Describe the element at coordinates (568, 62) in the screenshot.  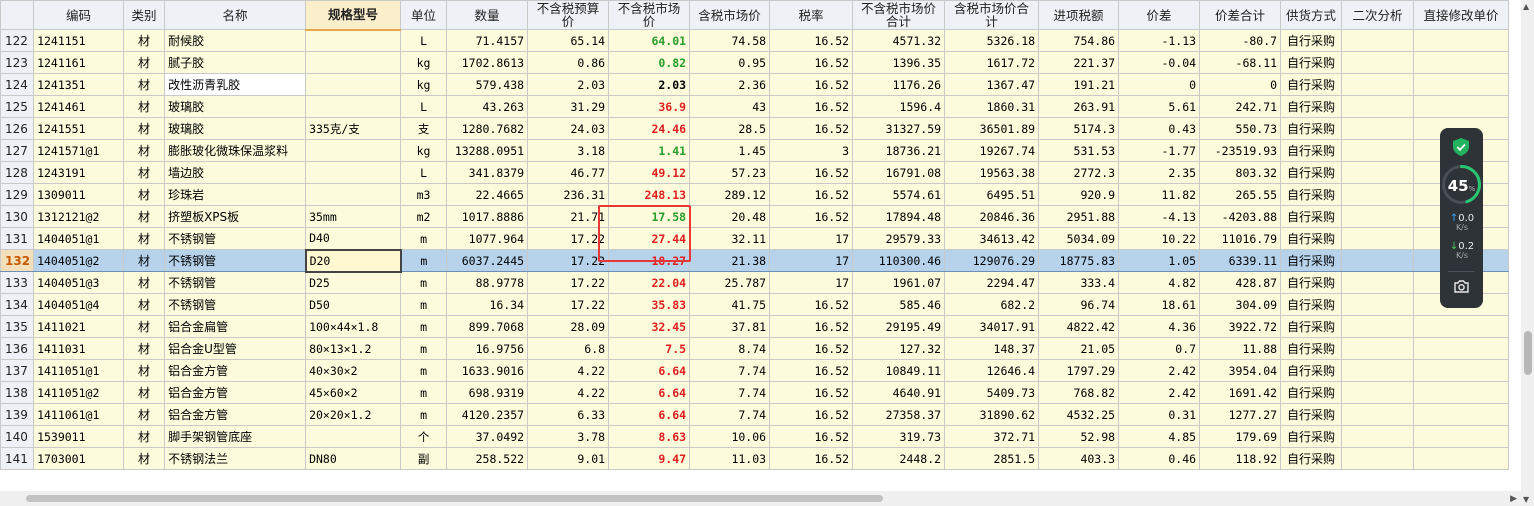
I see `budget-price-cell: 0.86` at that location.